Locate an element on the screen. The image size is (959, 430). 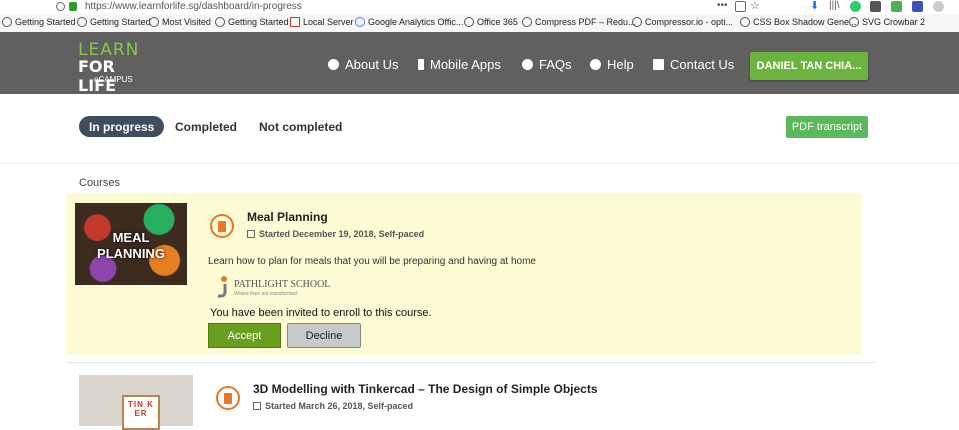
bookmark-star-icon: ☆ is located at coordinates (755, 6).